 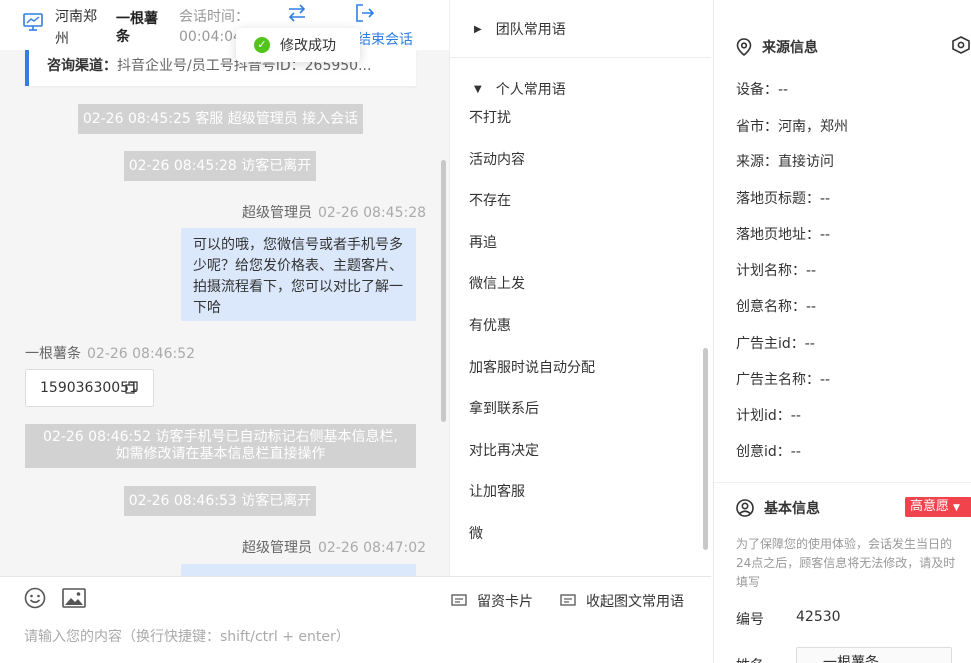 I want to click on session-time-label: 会话时间：, so click(x=214, y=17).